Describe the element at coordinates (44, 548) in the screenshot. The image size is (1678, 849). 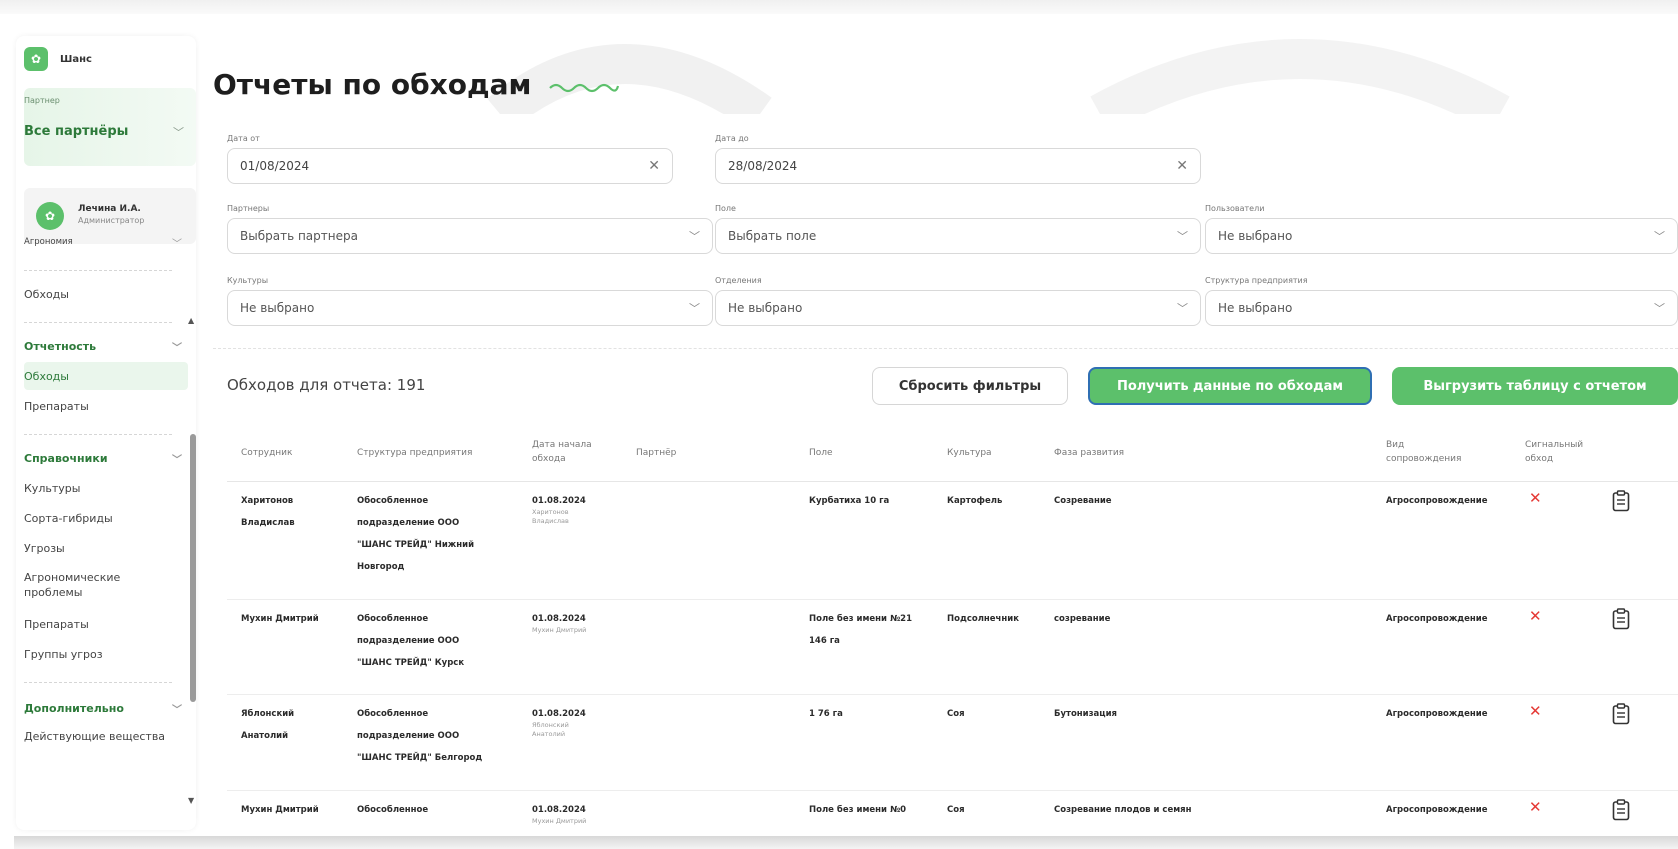
I see `nav-item-label: Угрозы` at that location.